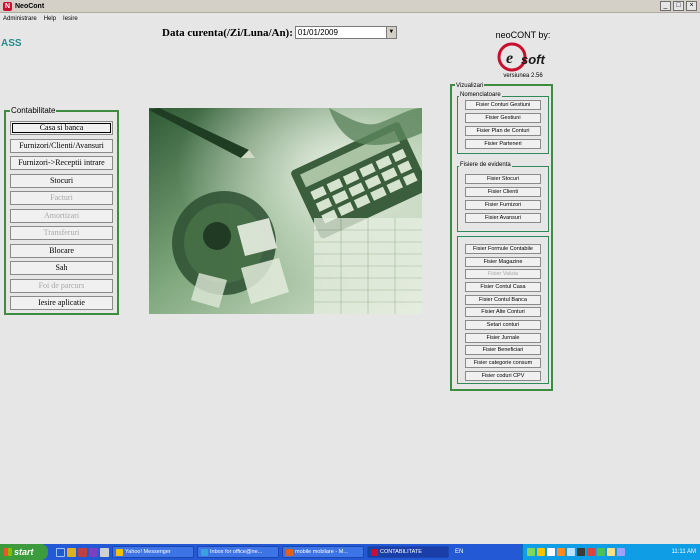 This screenshot has height=560, width=700. I want to click on minimize-button: _, so click(665, 6).